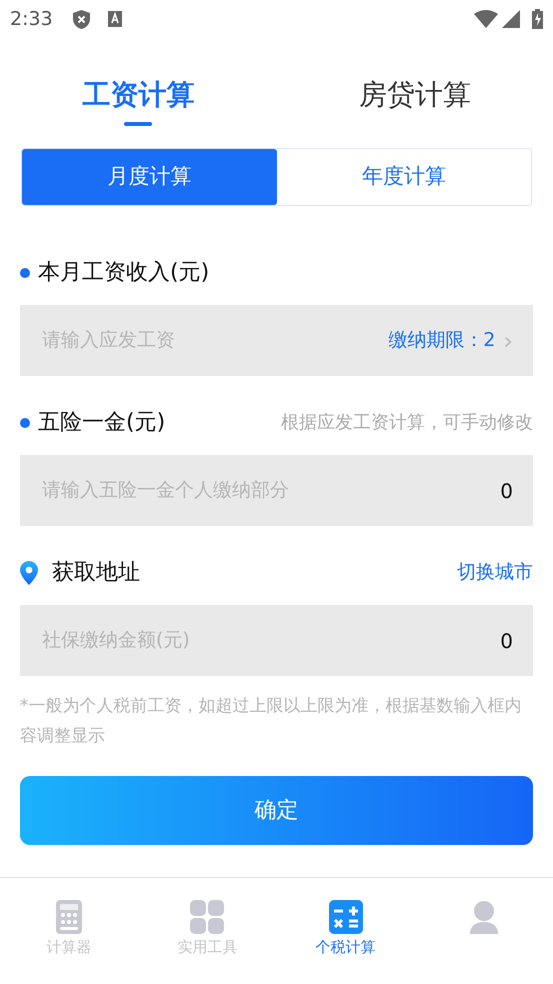  Describe the element at coordinates (138, 100) in the screenshot. I see `tab: 工资计算` at that location.